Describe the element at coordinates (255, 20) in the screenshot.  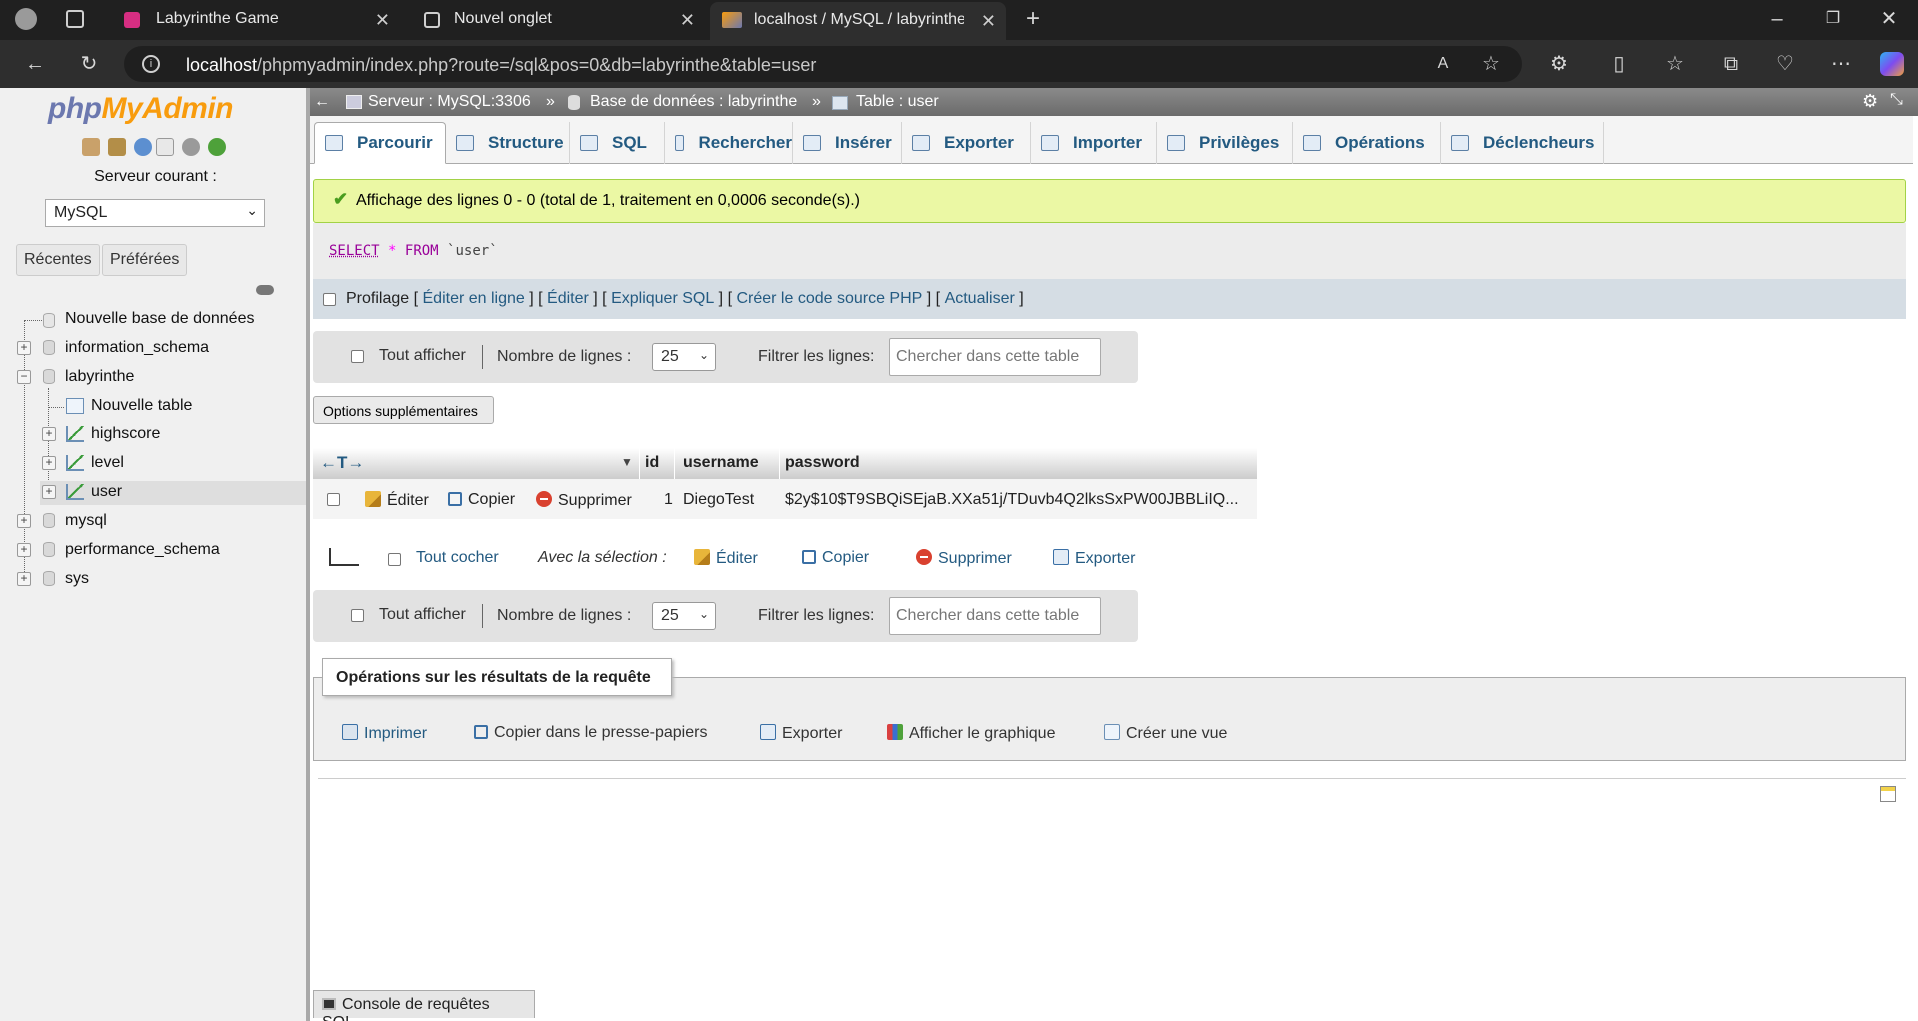
I see `browser-tab-labyrinthe-game: Labyrinthe Game ✕` at that location.